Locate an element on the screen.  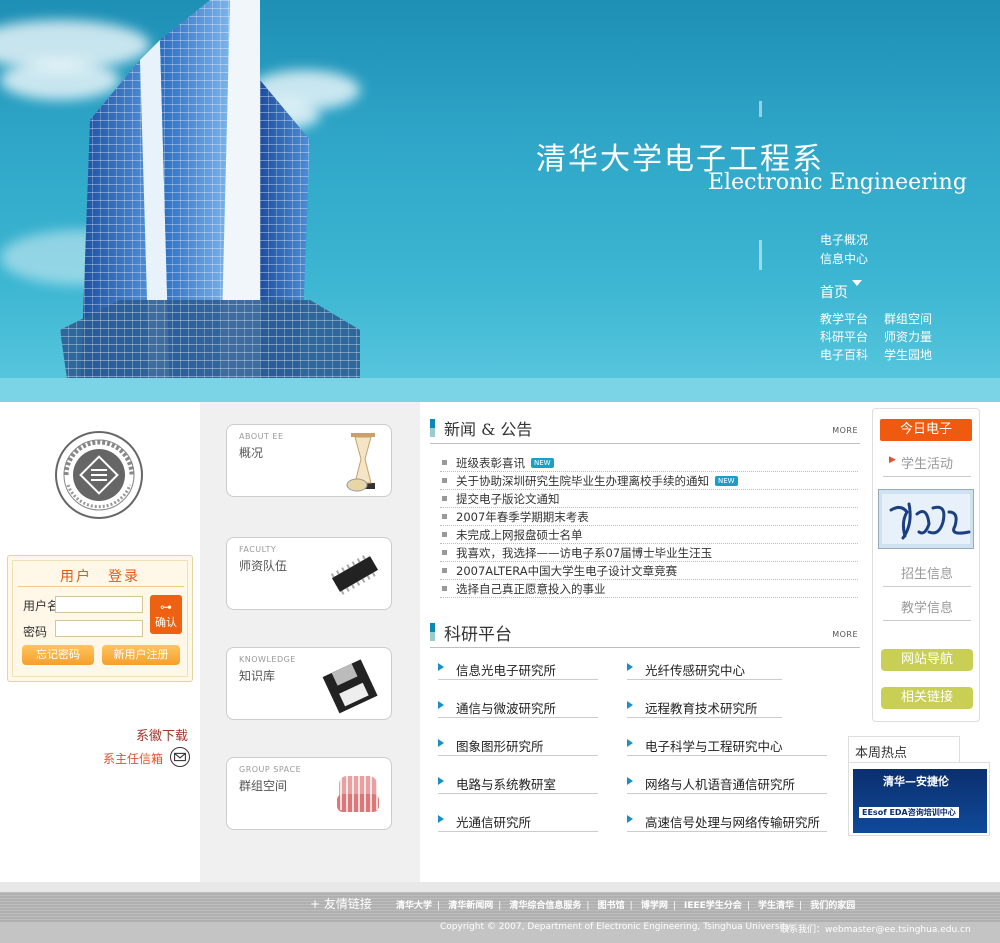
university-seal-logo is located at coordinates (99, 475).